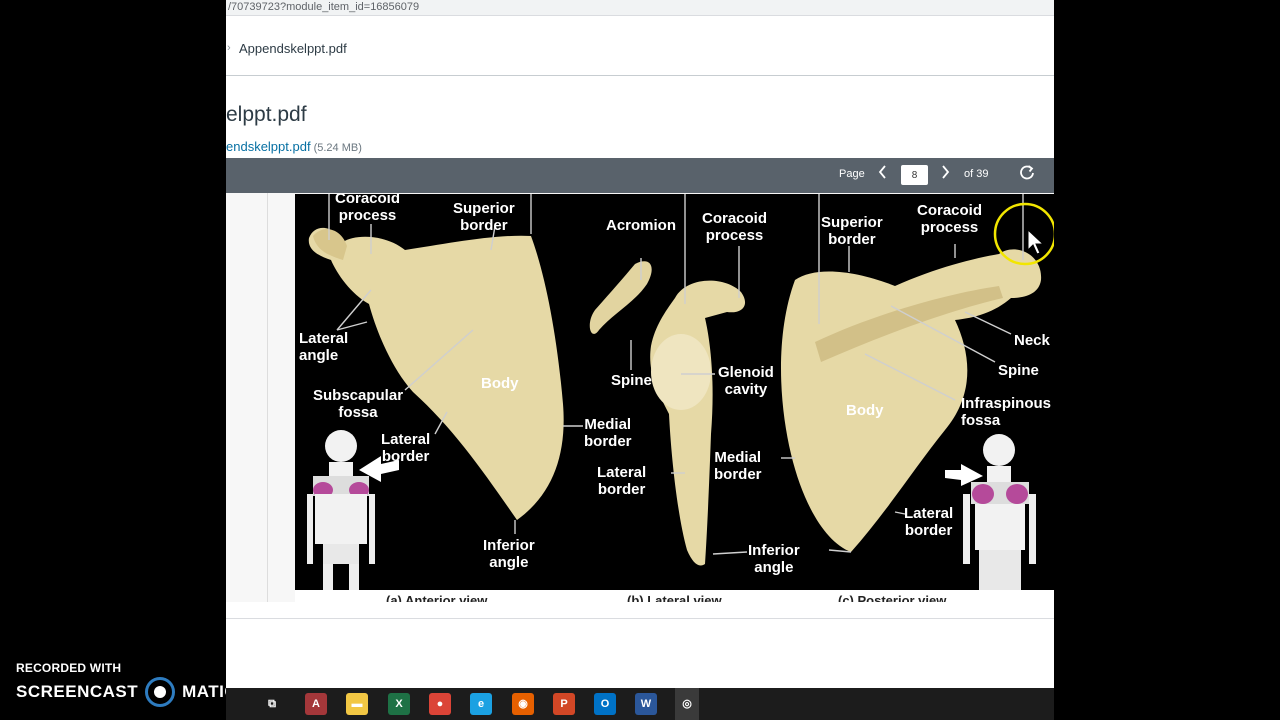  I want to click on page-label: Page, so click(852, 174).